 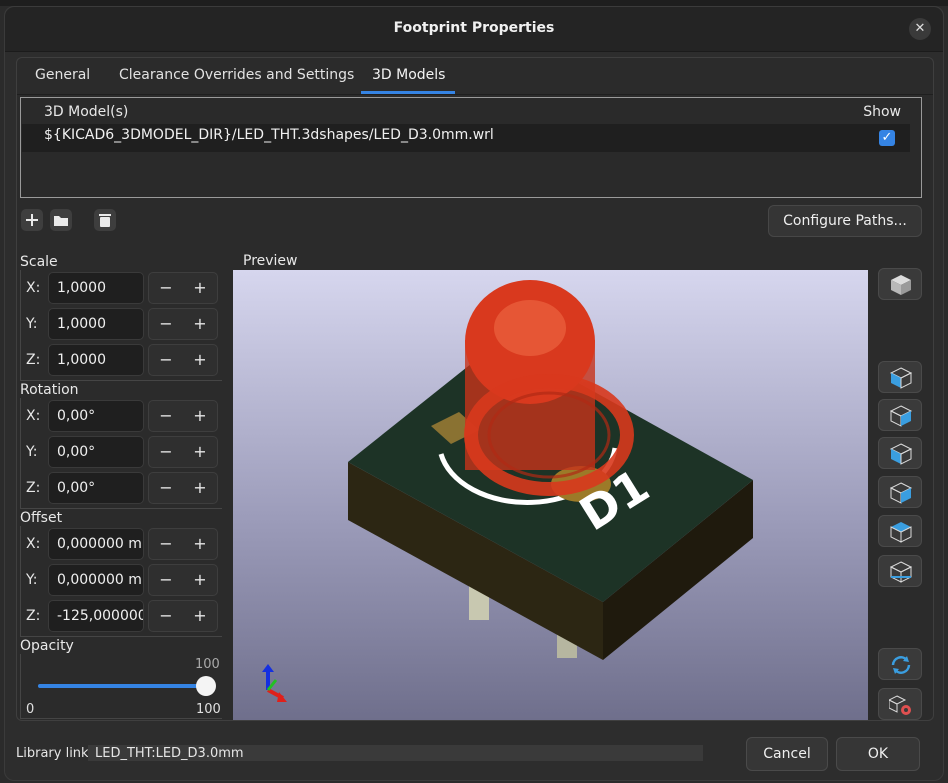 I want to click on scale-y-label: Y:, so click(x=32, y=324).